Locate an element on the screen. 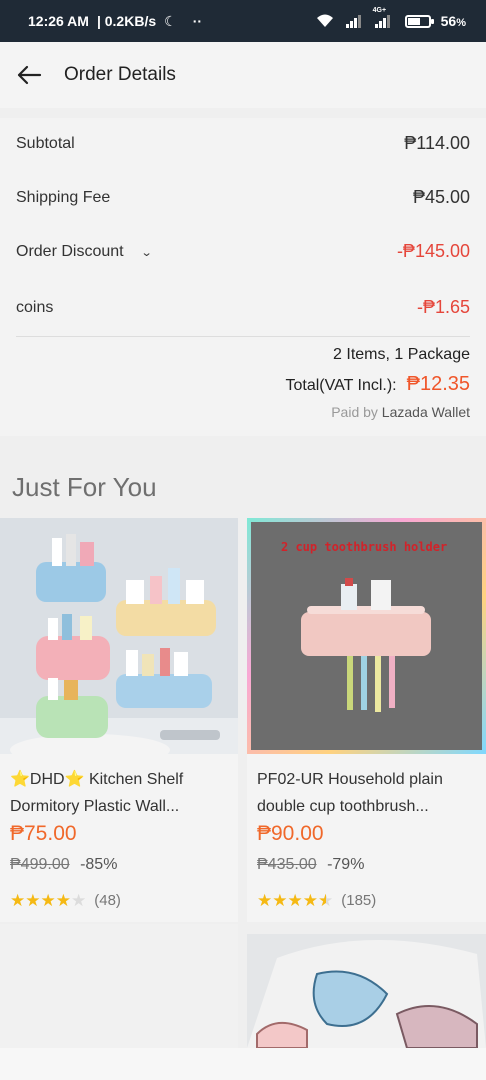 The height and width of the screenshot is (1080, 486). order-discount-value: -₱145.00 is located at coordinates (433, 251).